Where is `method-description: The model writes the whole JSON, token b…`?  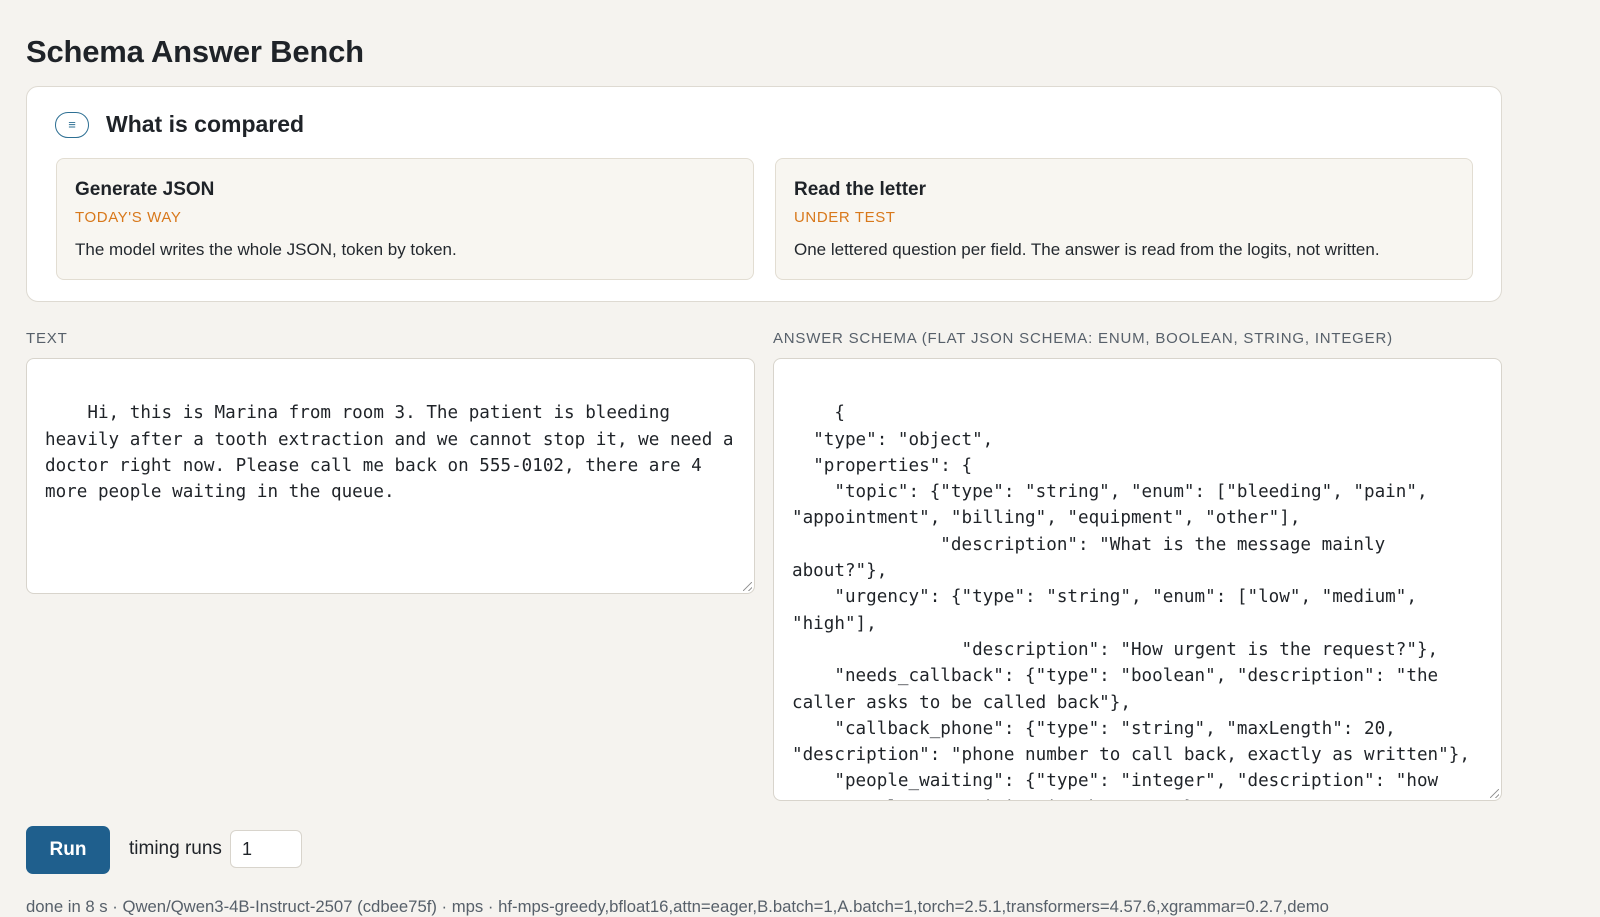 method-description: The model writes the whole JSON, token b… is located at coordinates (266, 249).